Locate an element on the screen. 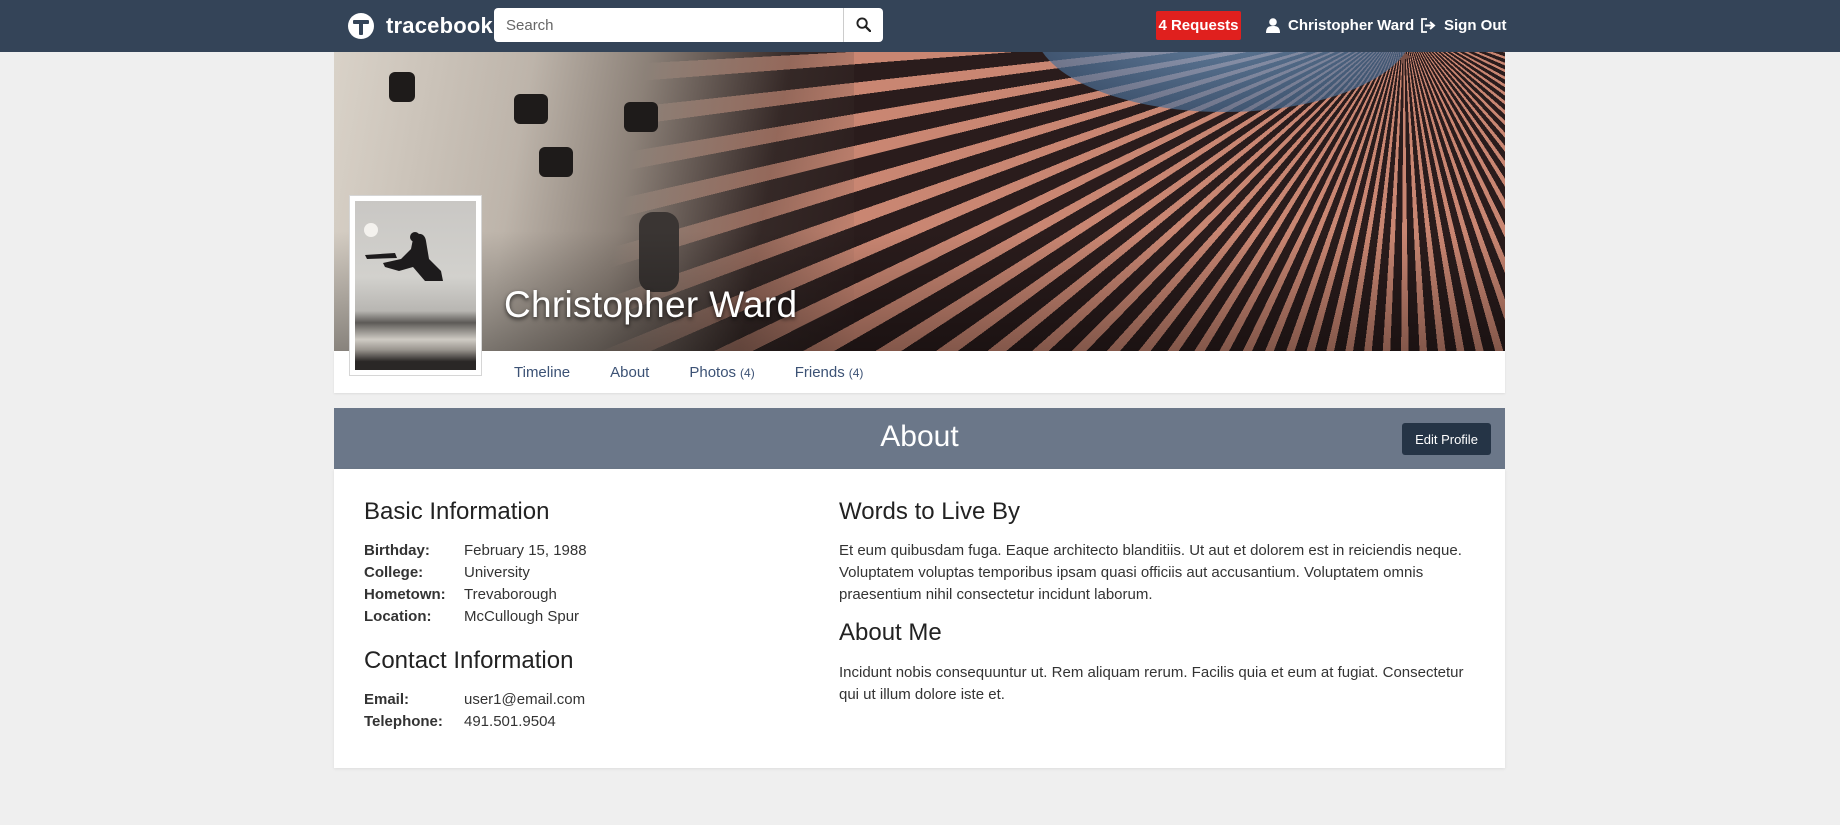  tab-label: About is located at coordinates (630, 372).